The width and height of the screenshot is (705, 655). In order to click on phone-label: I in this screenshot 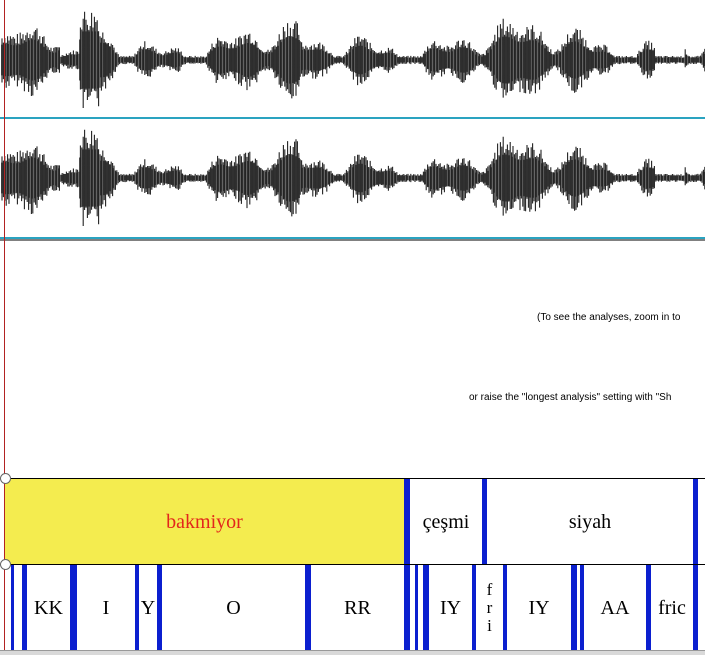, I will do `click(106, 607)`.